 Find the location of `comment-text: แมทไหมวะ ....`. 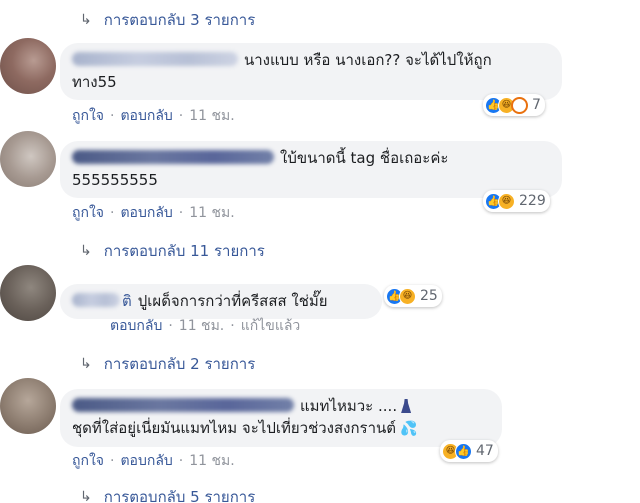

comment-text: แมทไหมวะ .... is located at coordinates (349, 406).